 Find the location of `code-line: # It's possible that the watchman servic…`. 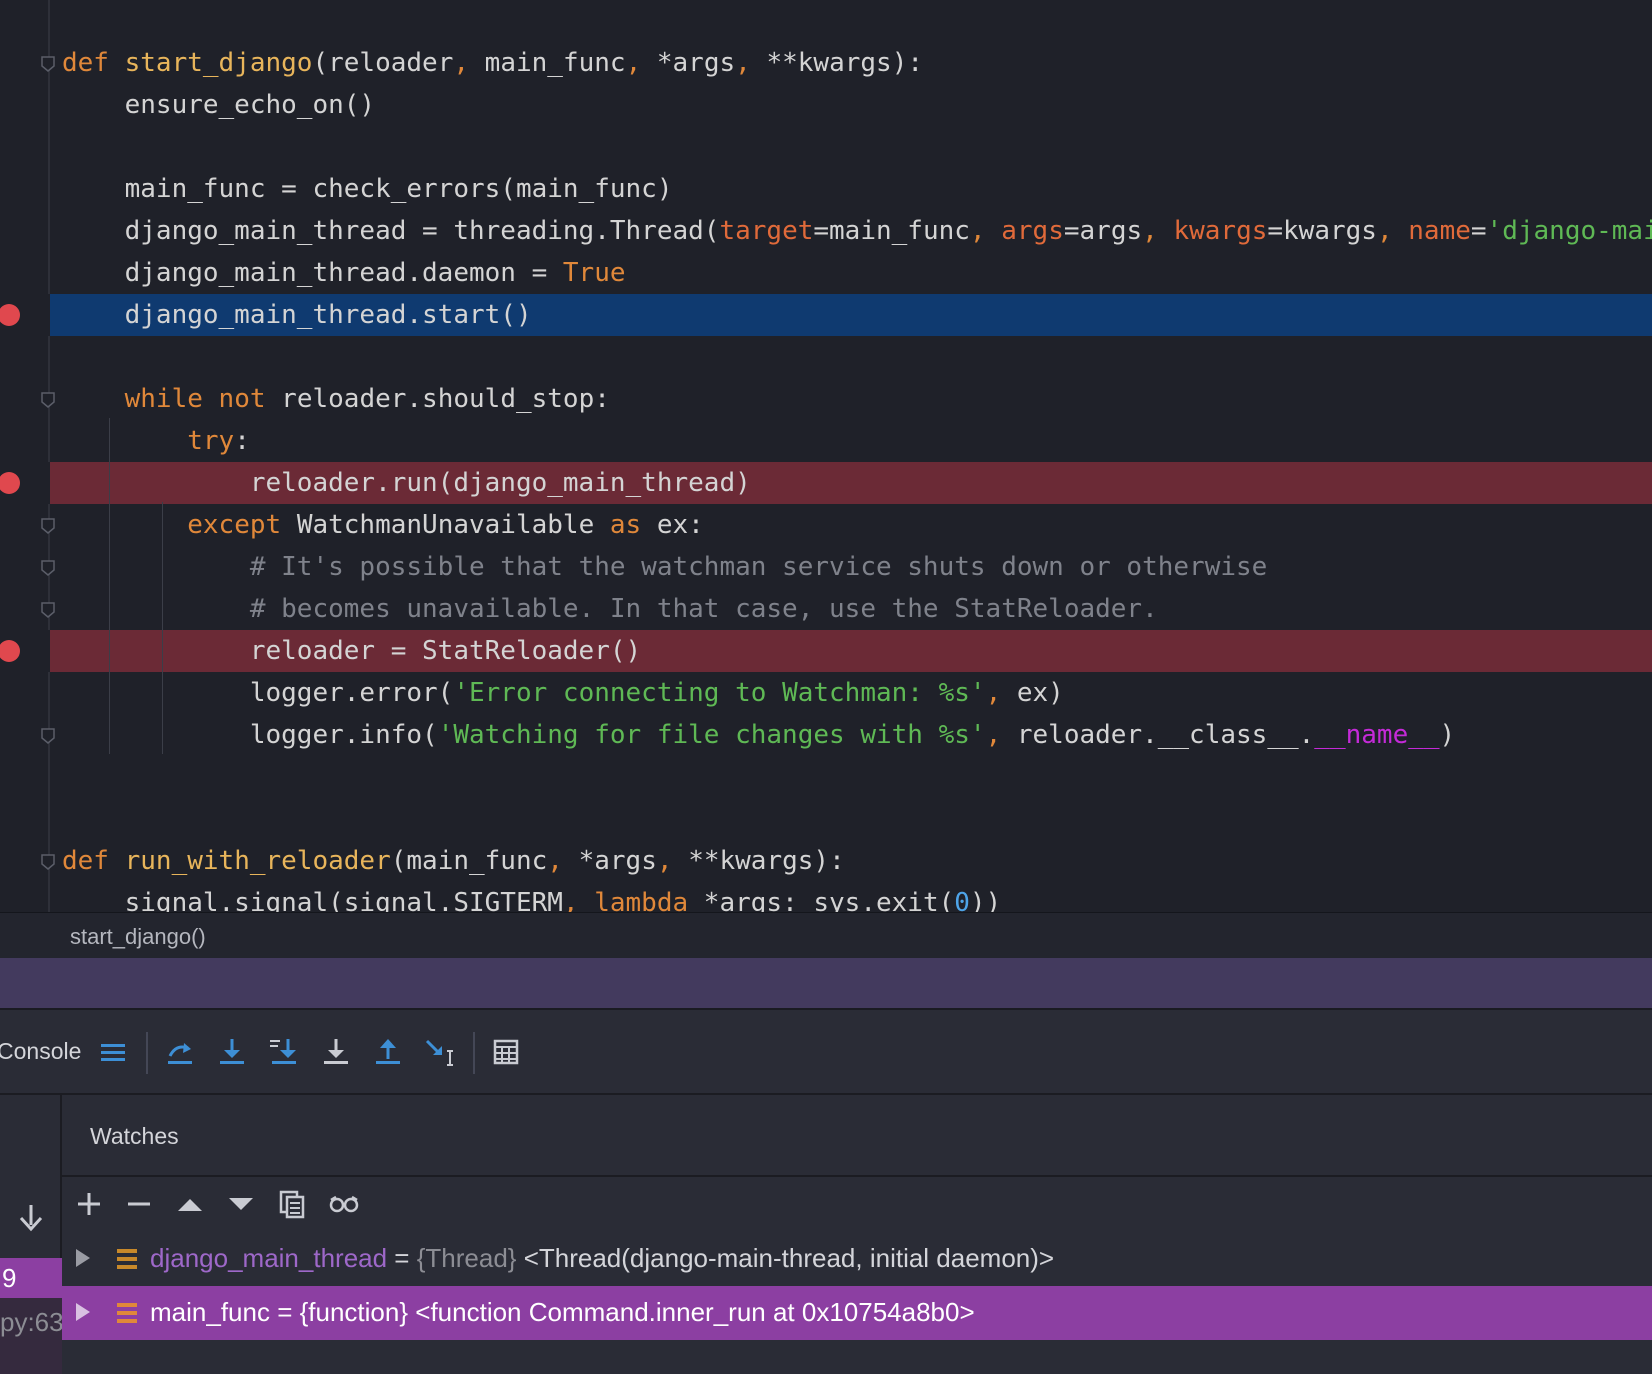

code-line: # It's possible that the watchman servic… is located at coordinates (826, 567).